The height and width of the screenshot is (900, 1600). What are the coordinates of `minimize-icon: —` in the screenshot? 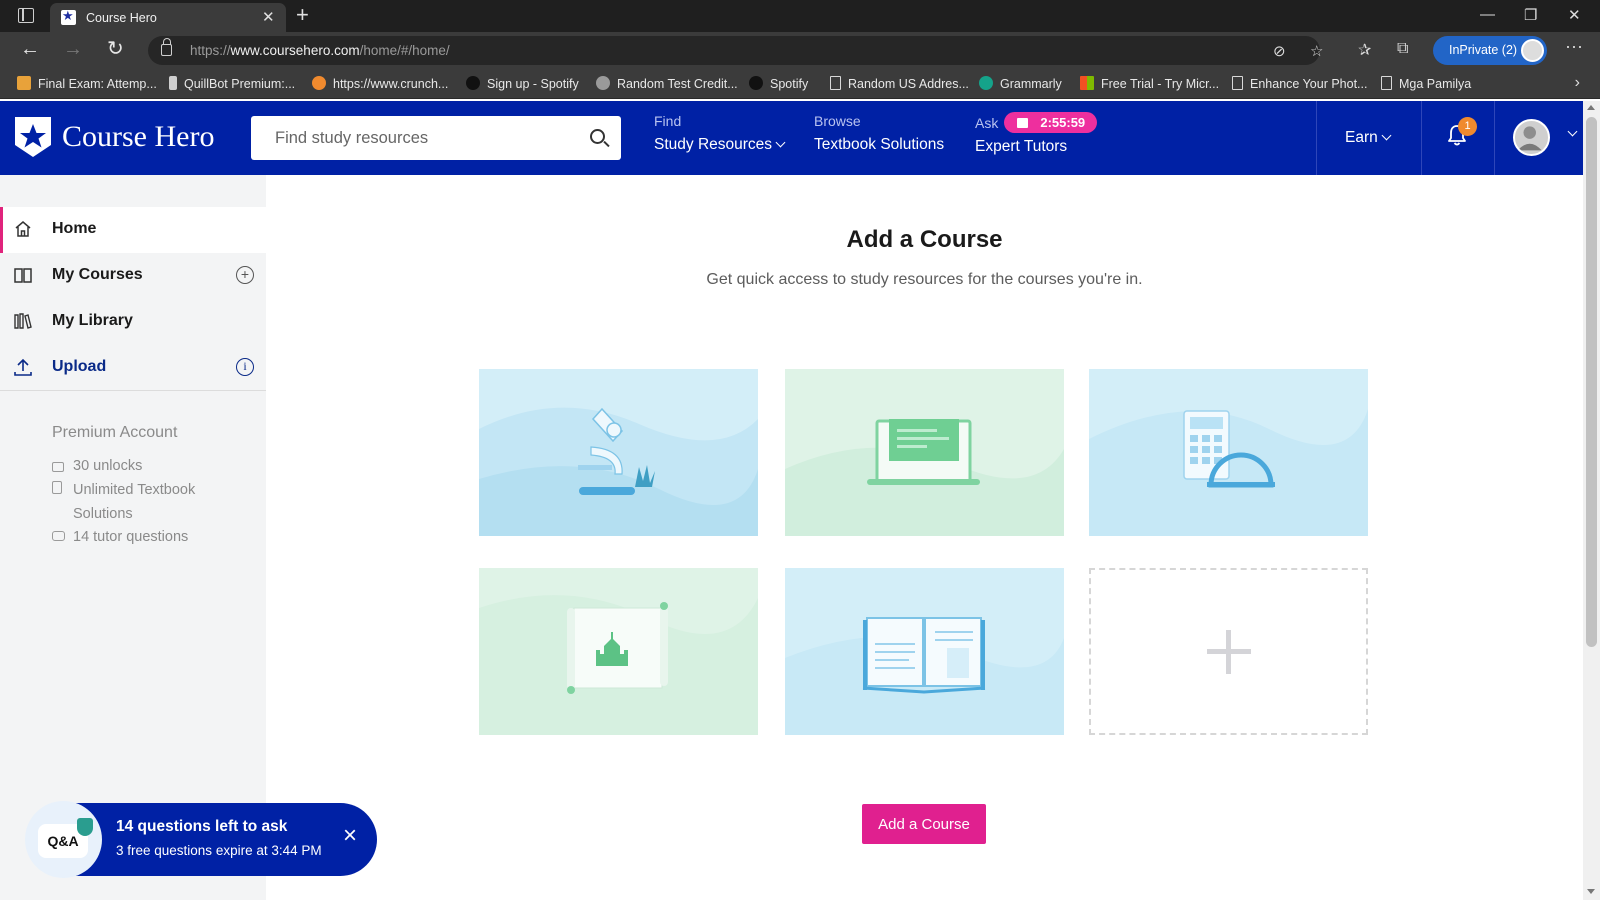 It's located at (1487, 14).